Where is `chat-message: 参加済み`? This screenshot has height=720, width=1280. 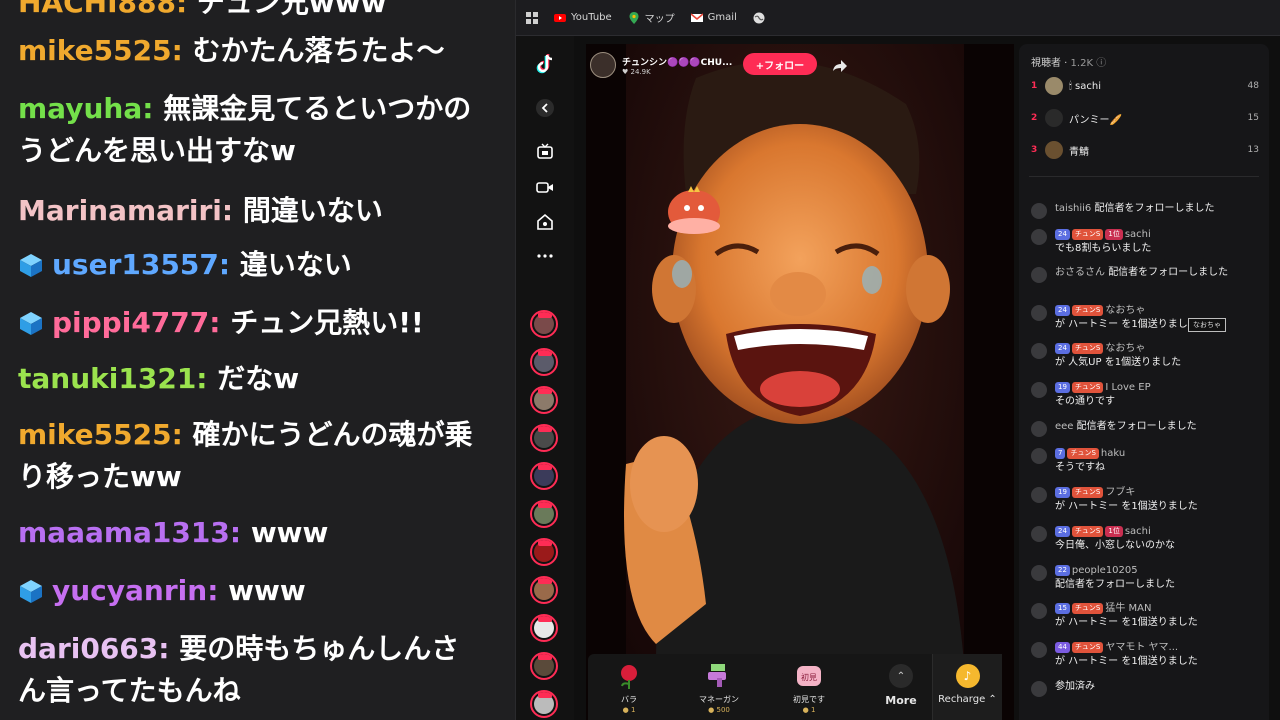
chat-message: 参加済み is located at coordinates (1146, 688).